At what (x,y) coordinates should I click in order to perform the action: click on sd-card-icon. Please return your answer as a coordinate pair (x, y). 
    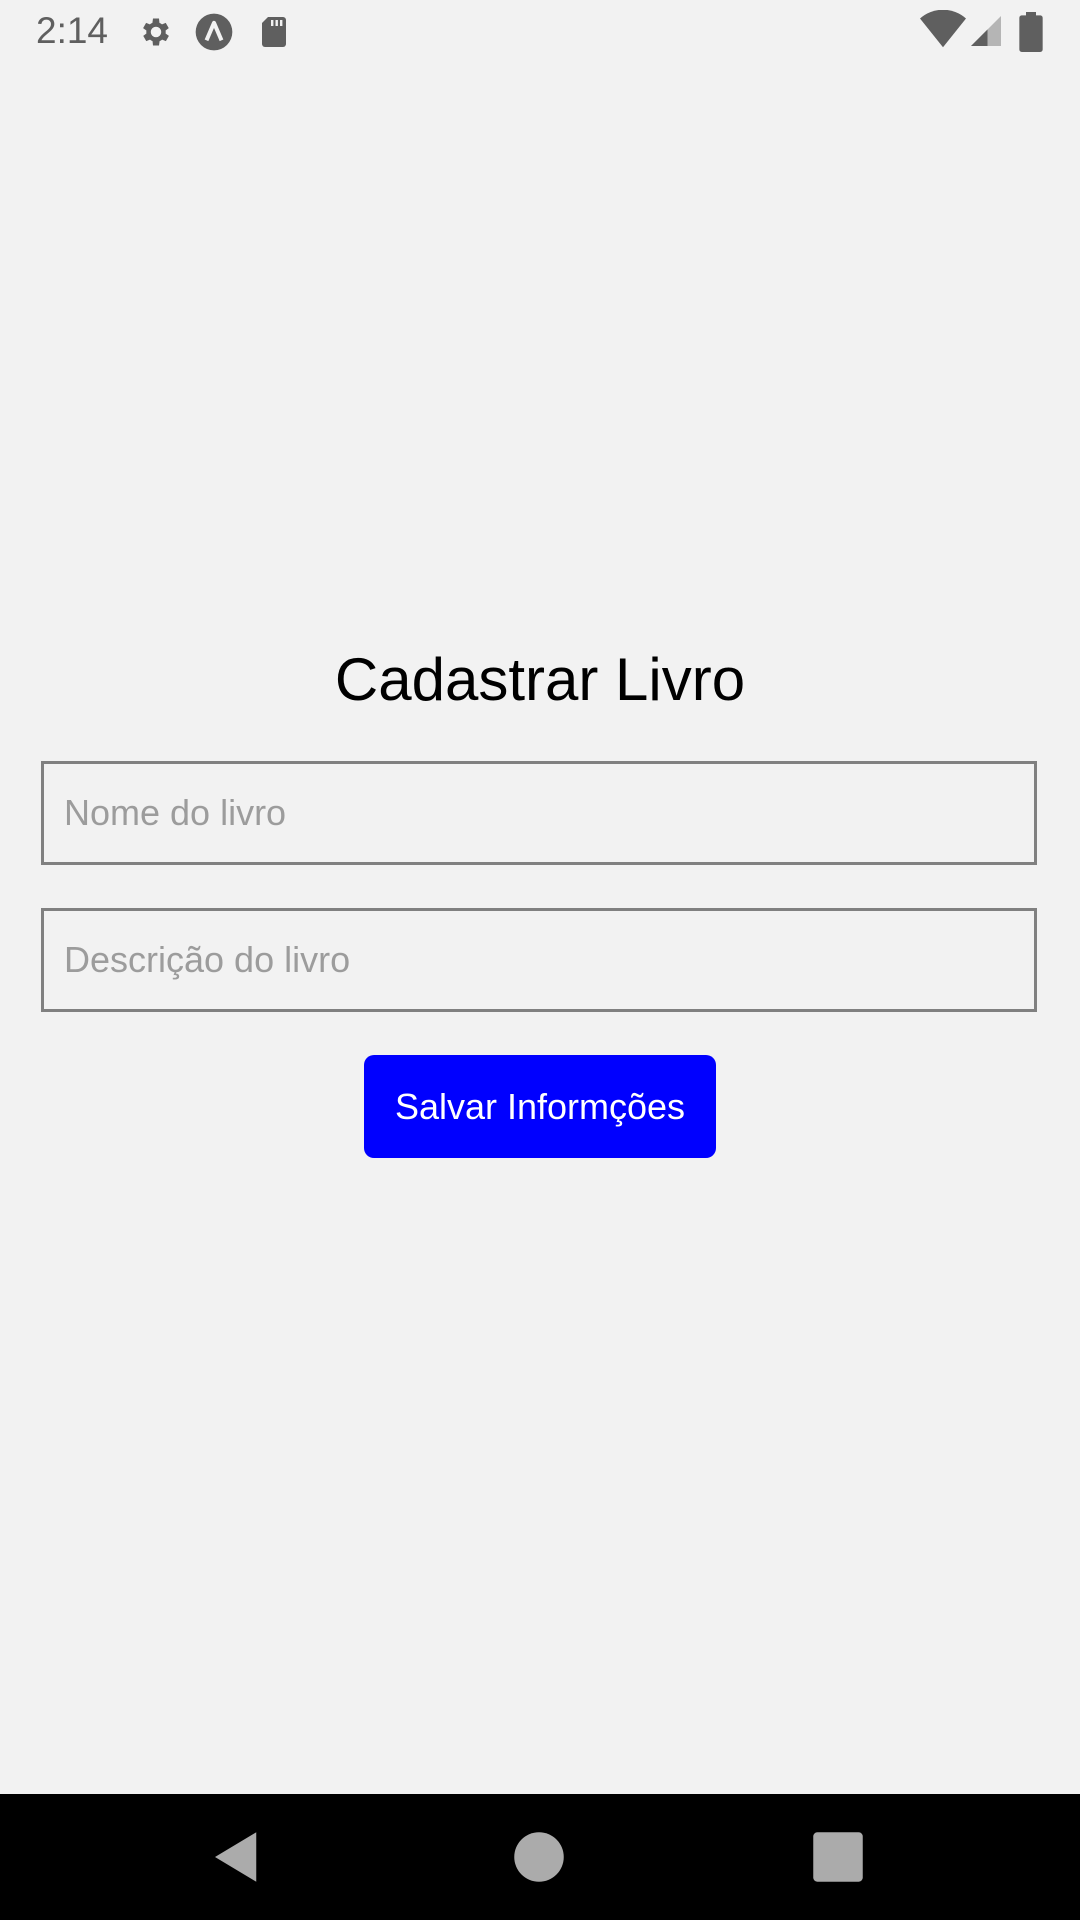
    Looking at the image, I should click on (274, 32).